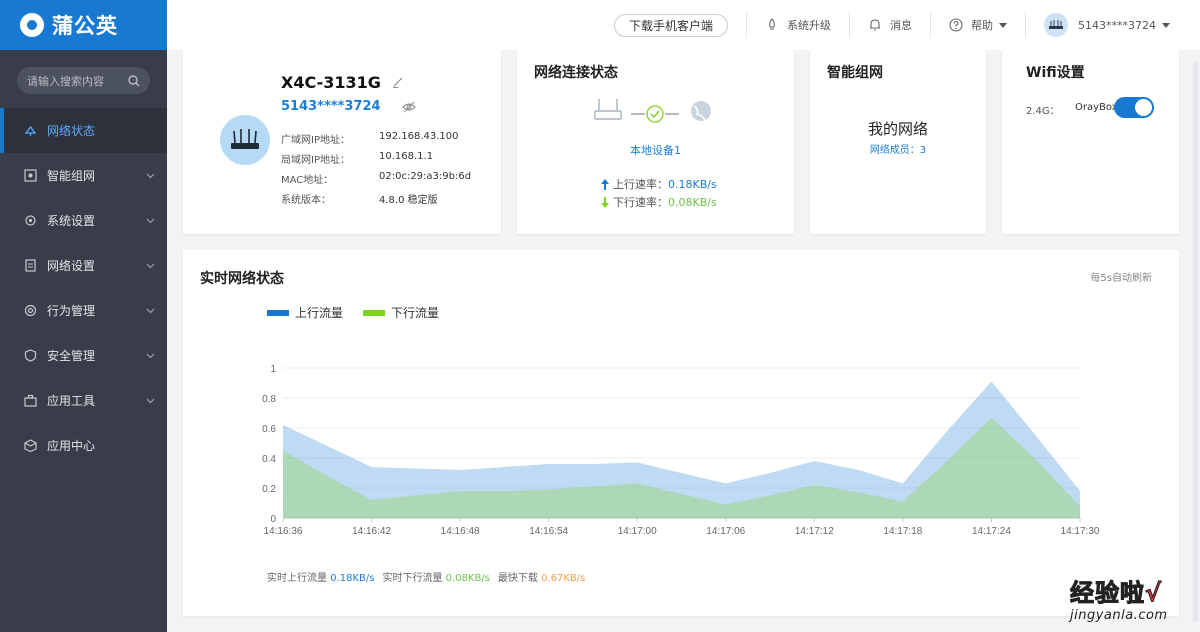 This screenshot has height=632, width=1200. What do you see at coordinates (30, 310) in the screenshot?
I see `target-icon` at bounding box center [30, 310].